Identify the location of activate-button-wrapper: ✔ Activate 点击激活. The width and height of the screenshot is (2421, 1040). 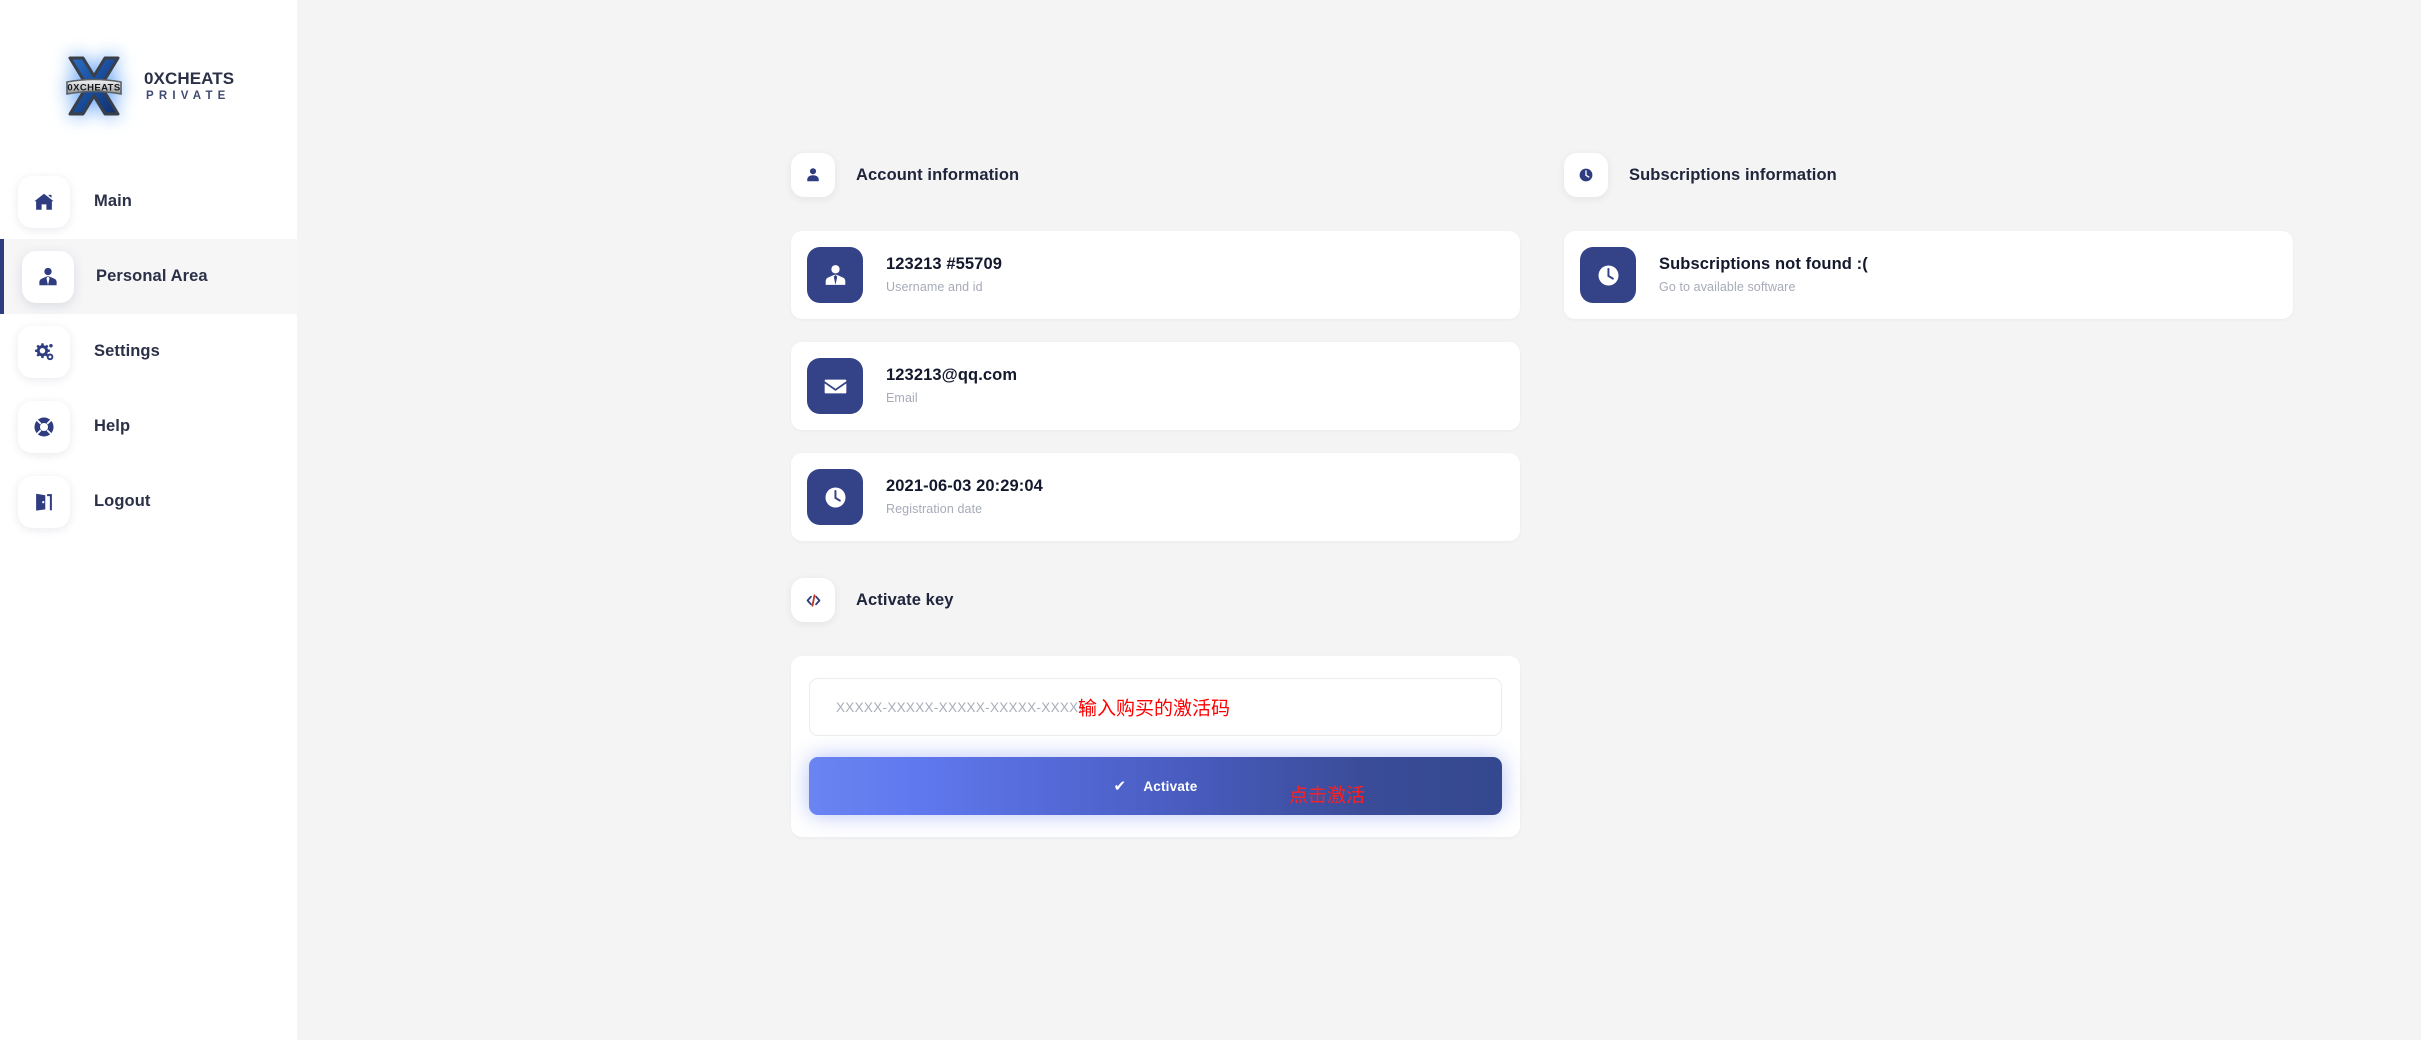
(1155, 786).